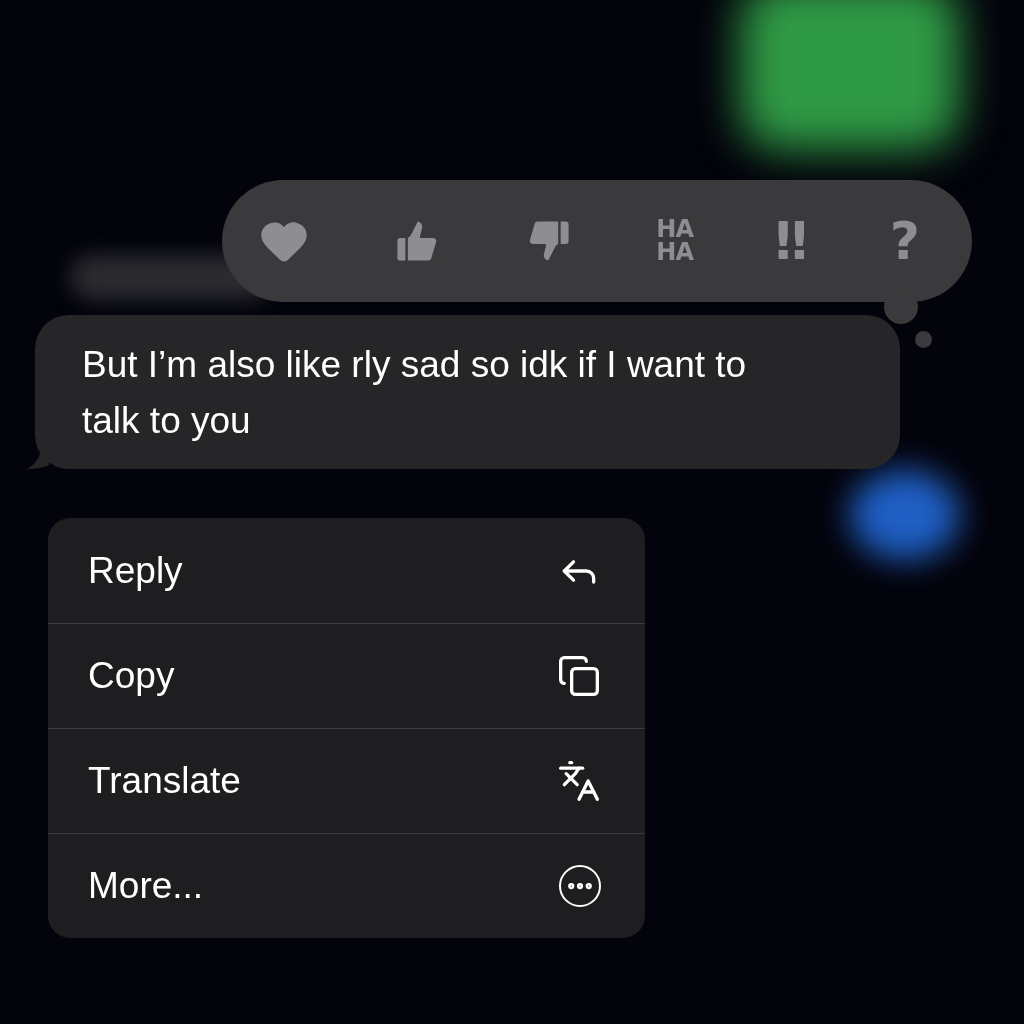  Describe the element at coordinates (346, 675) in the screenshot. I see `menu-item: Copy` at that location.